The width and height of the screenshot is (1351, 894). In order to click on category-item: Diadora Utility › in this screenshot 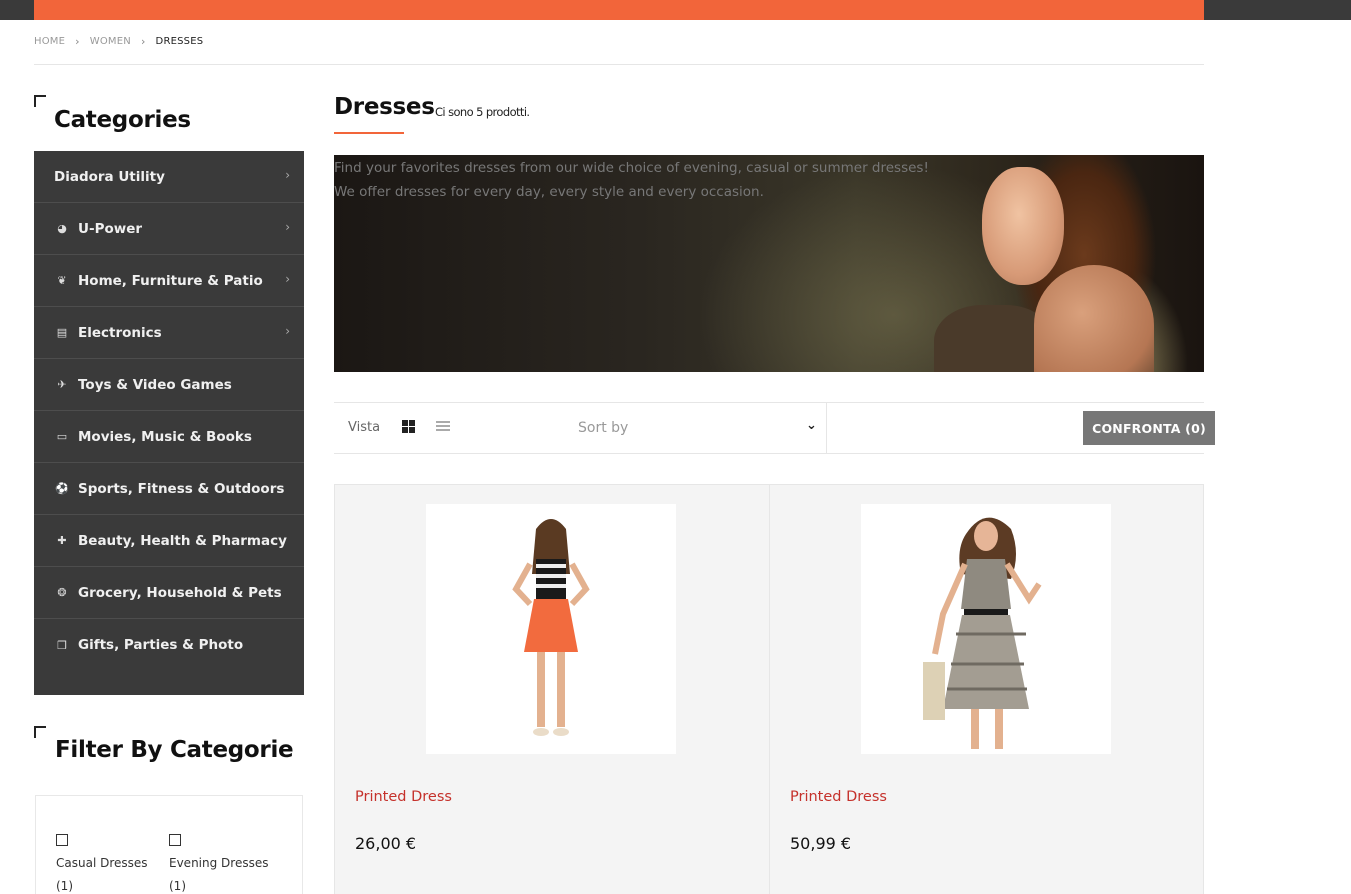, I will do `click(169, 177)`.